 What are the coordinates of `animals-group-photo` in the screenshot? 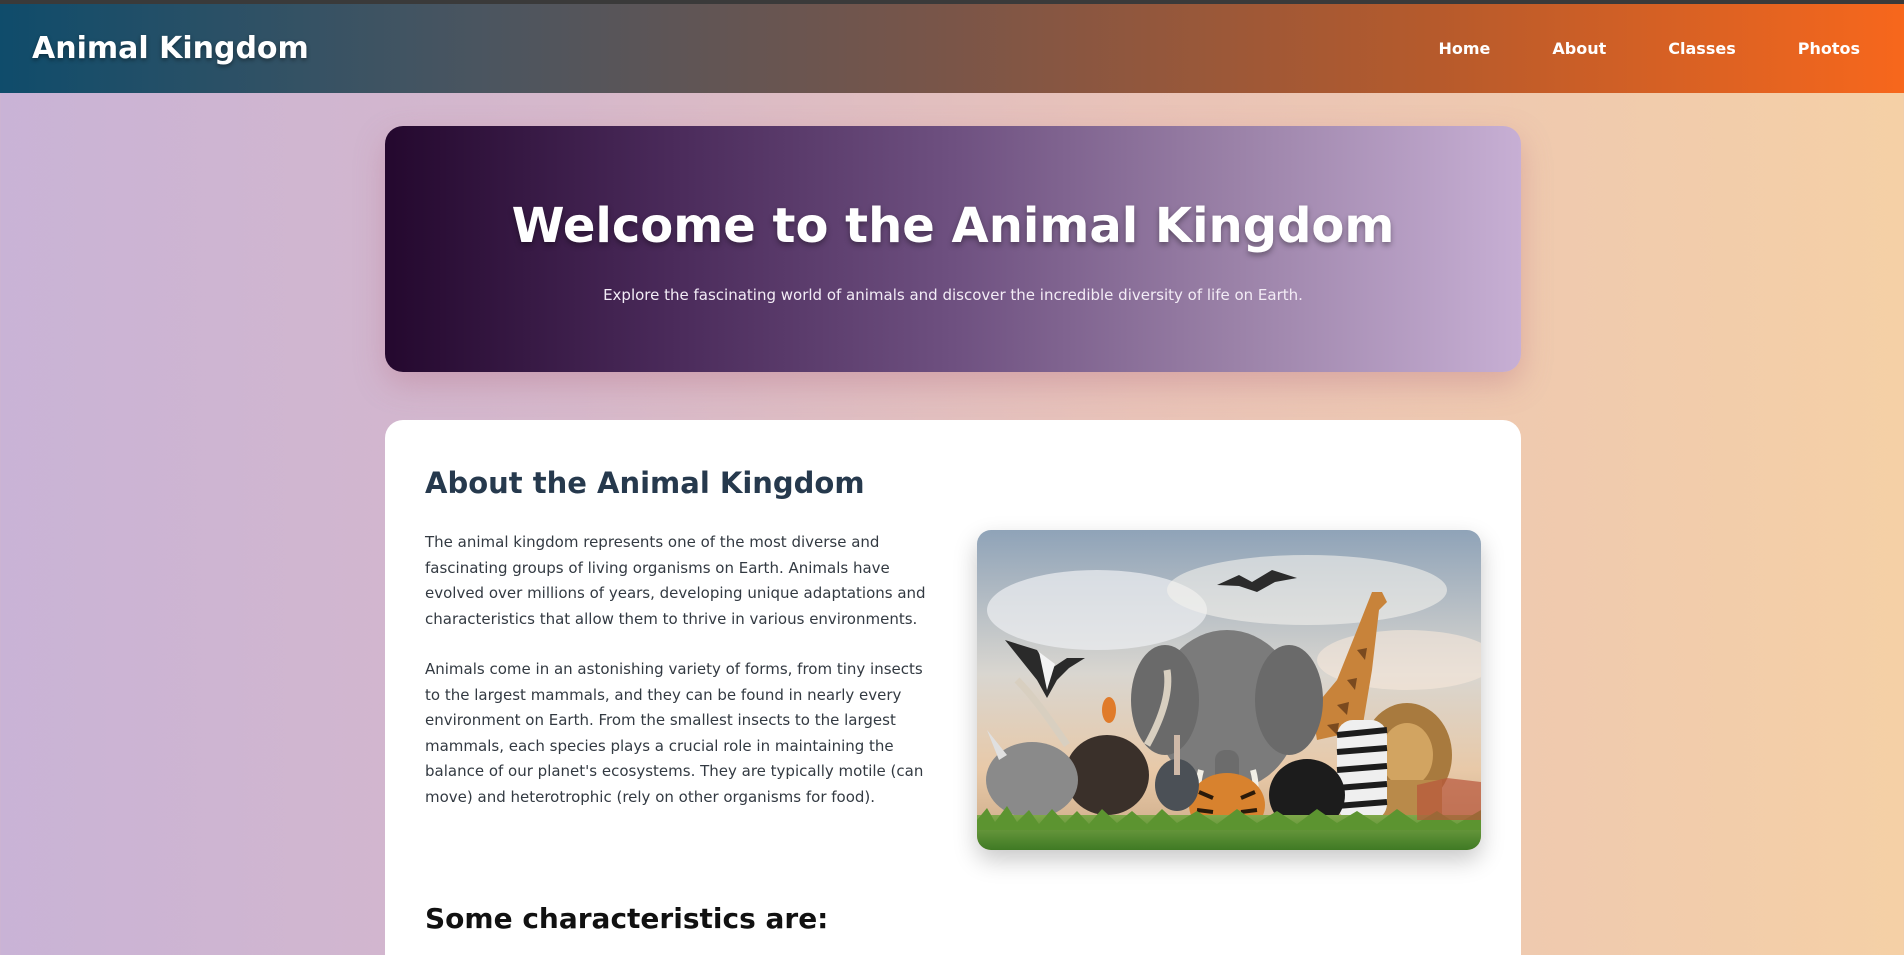 It's located at (1229, 690).